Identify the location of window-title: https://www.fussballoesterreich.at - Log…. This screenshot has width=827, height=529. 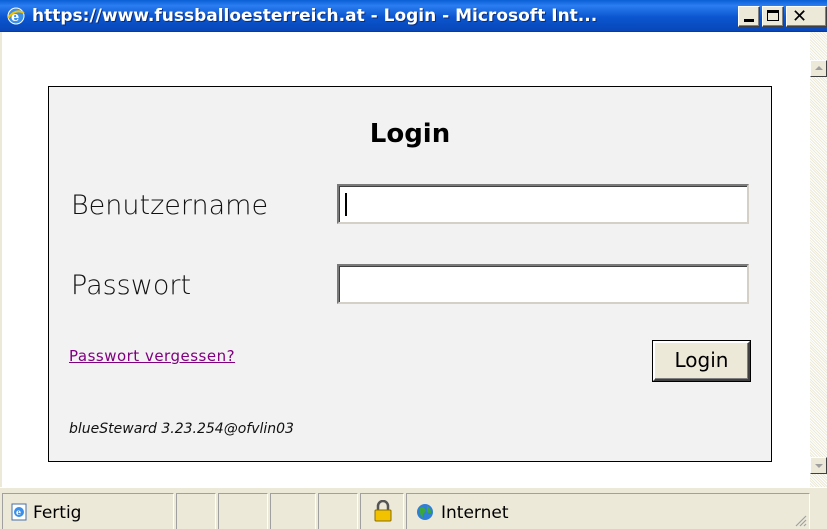
(315, 16).